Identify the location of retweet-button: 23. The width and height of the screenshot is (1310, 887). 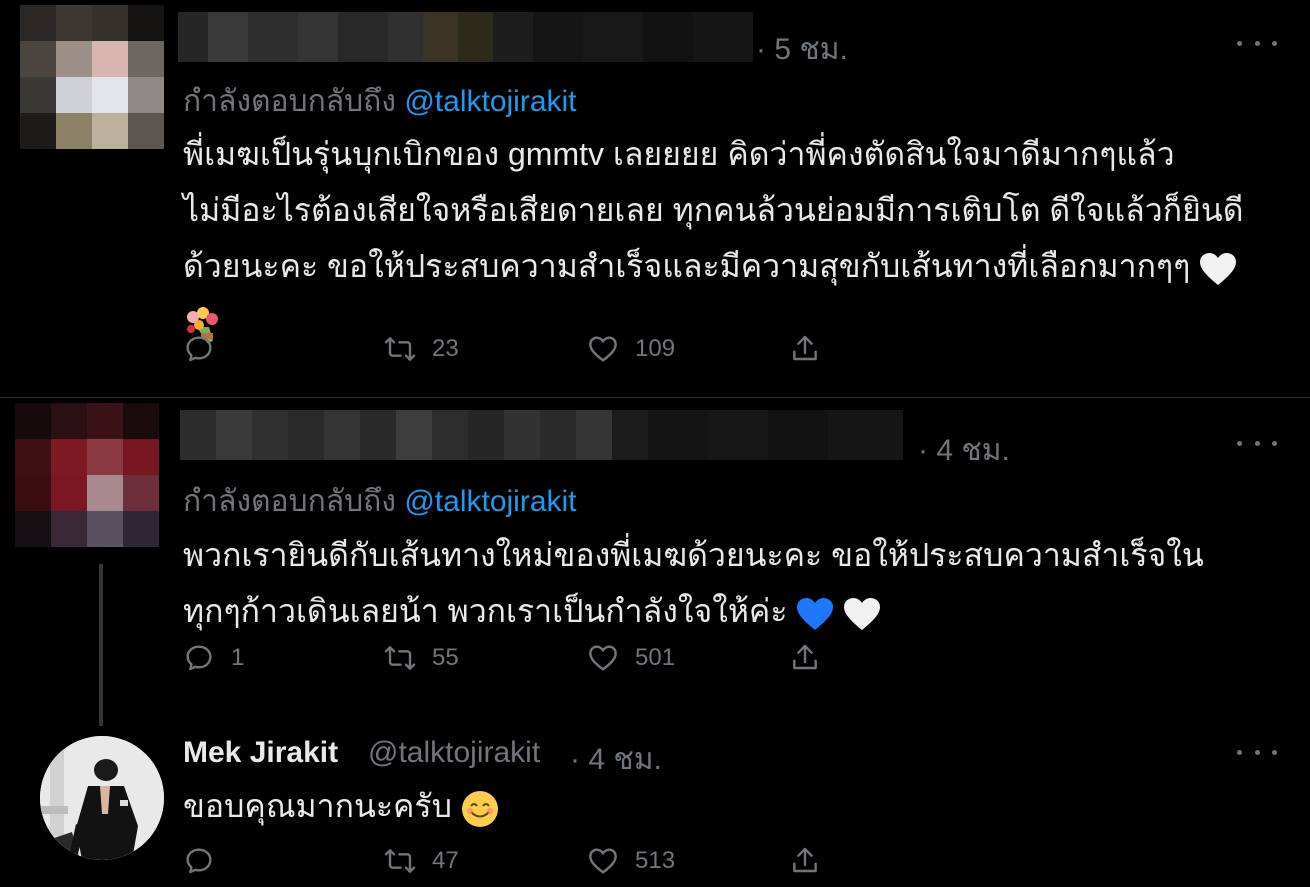
(421, 349).